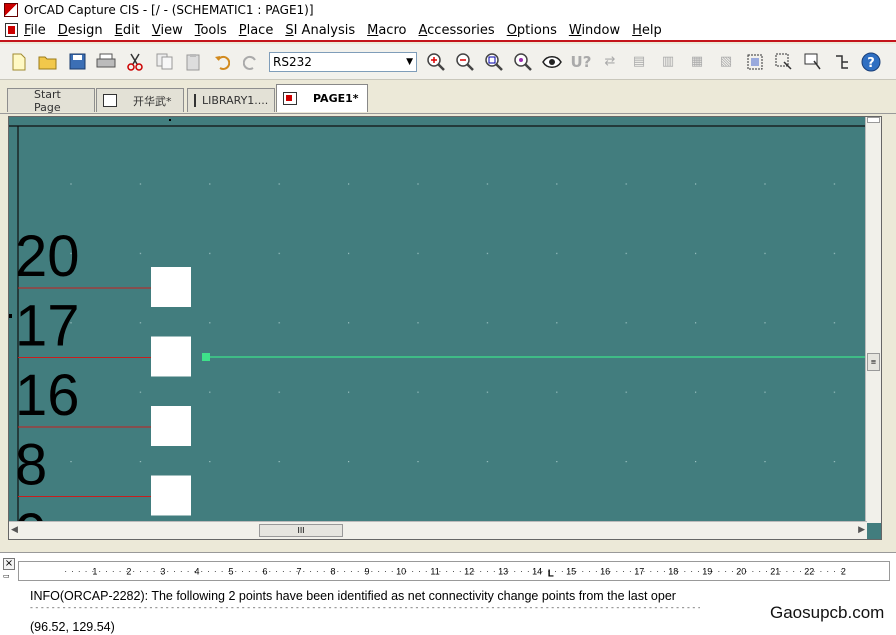 This screenshot has height=635, width=896. Describe the element at coordinates (465, 62) in the screenshot. I see `zoom-out-icon` at that location.